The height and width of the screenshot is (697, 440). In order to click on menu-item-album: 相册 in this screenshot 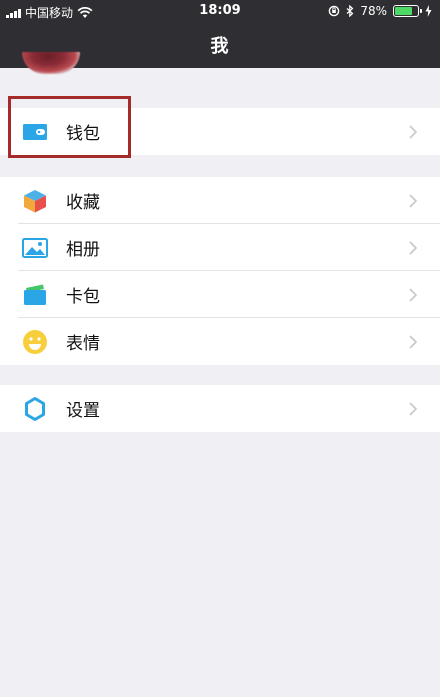, I will do `click(220, 247)`.